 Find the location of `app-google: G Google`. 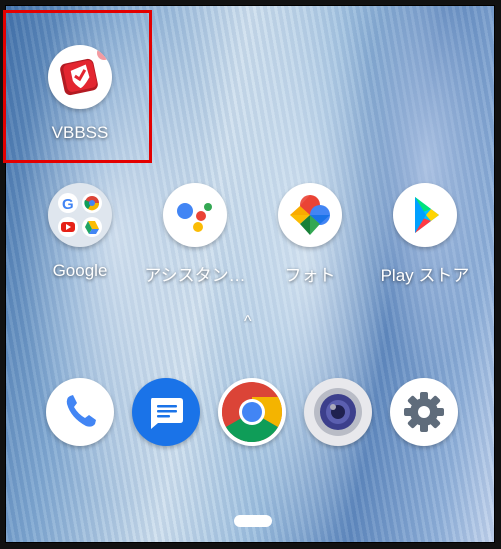

app-google: G Google is located at coordinates (80, 232).